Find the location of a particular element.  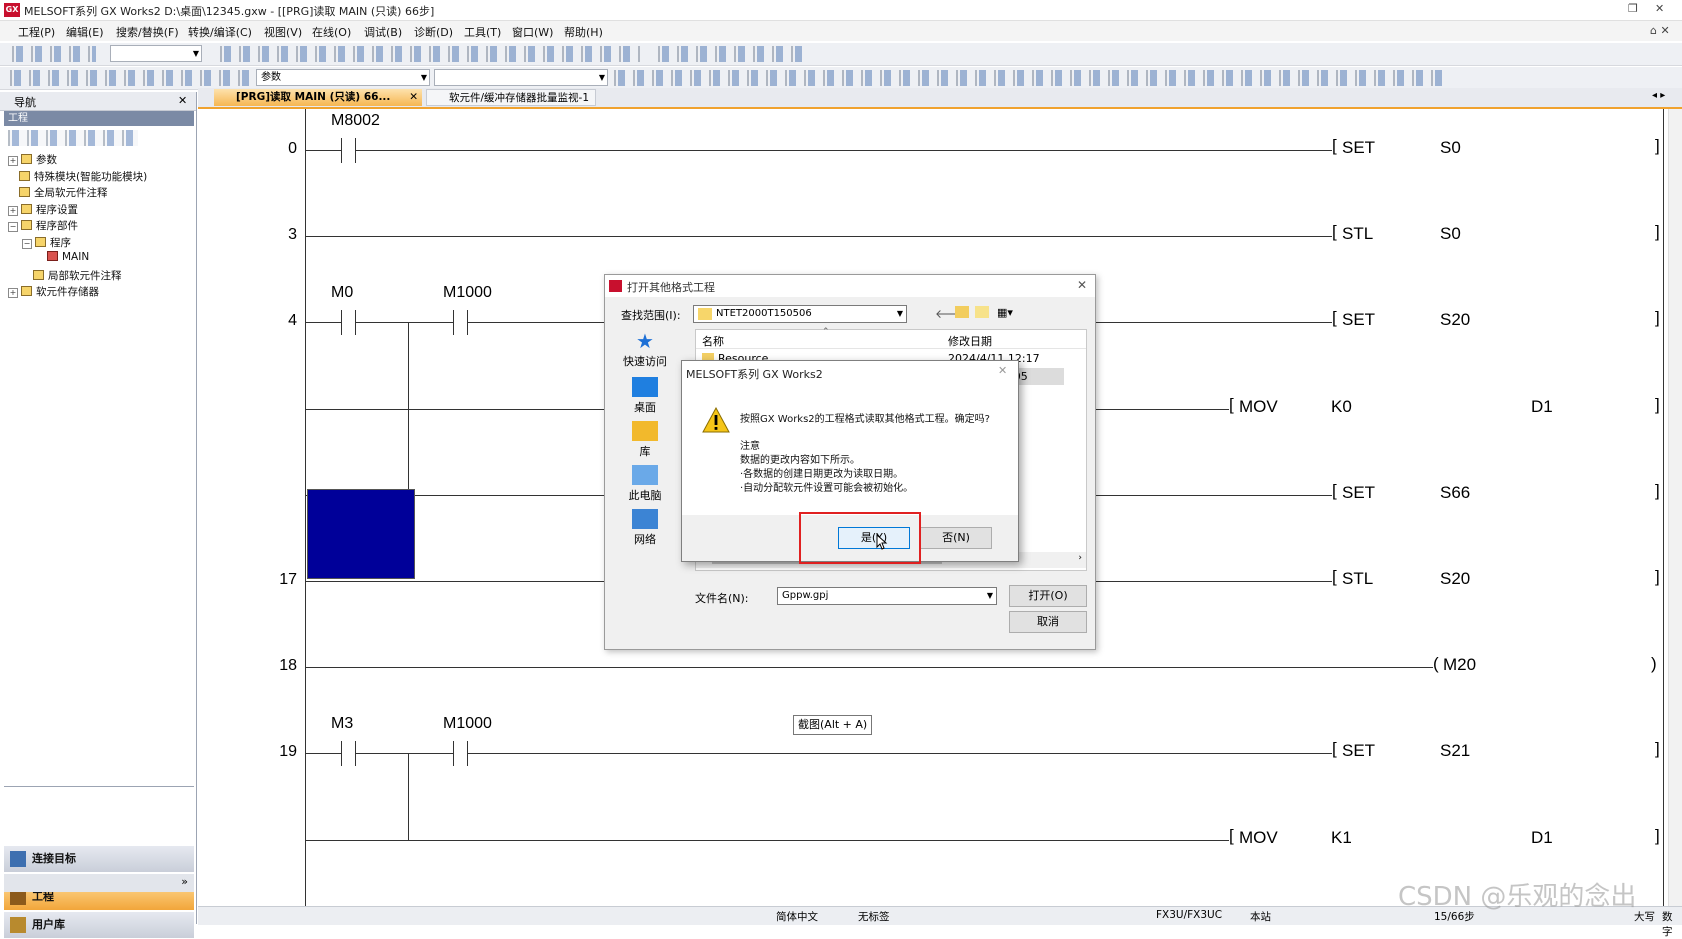

tab-close-icon: ✕ is located at coordinates (413, 97).